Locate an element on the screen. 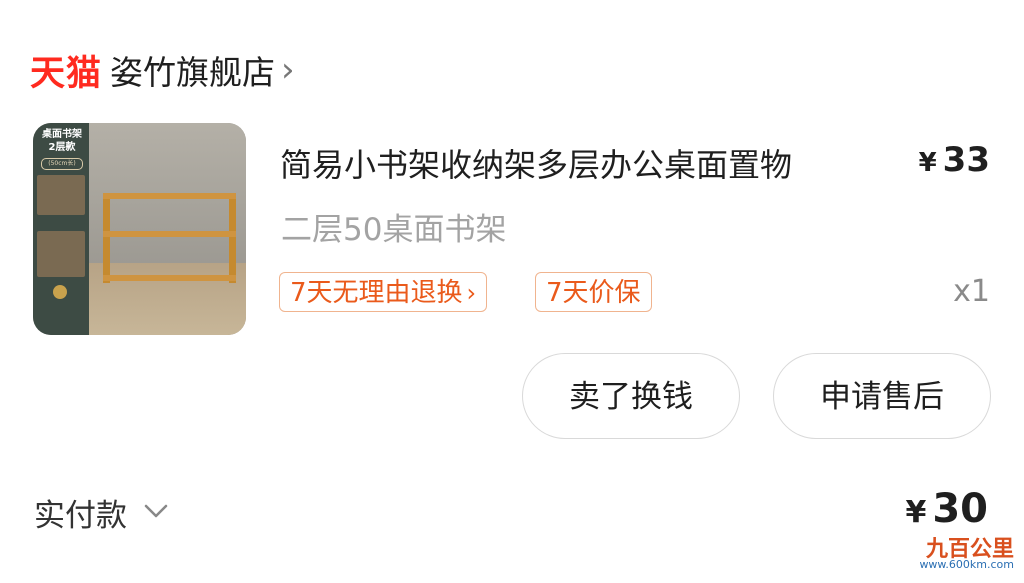 Image resolution: width=1024 pixels, height=583 pixels. aftersale-button: 申请售后 is located at coordinates (882, 396).